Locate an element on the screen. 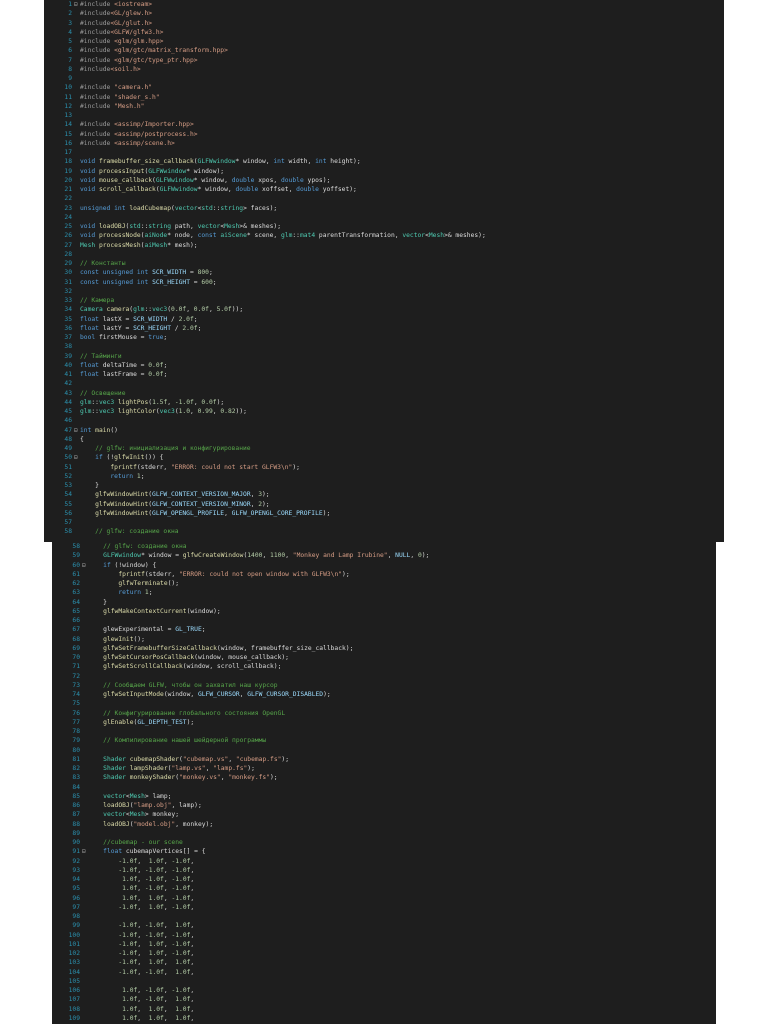  code-line: 90 //cubemap - our scene is located at coordinates (394, 842).